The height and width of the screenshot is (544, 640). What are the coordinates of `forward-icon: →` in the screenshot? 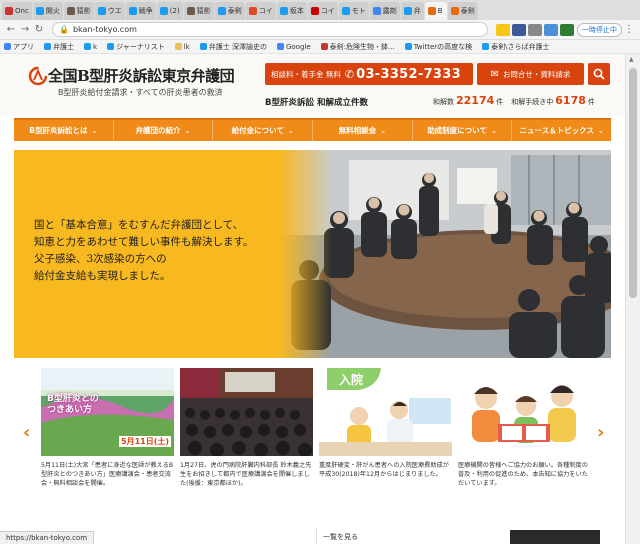 It's located at (25, 29).